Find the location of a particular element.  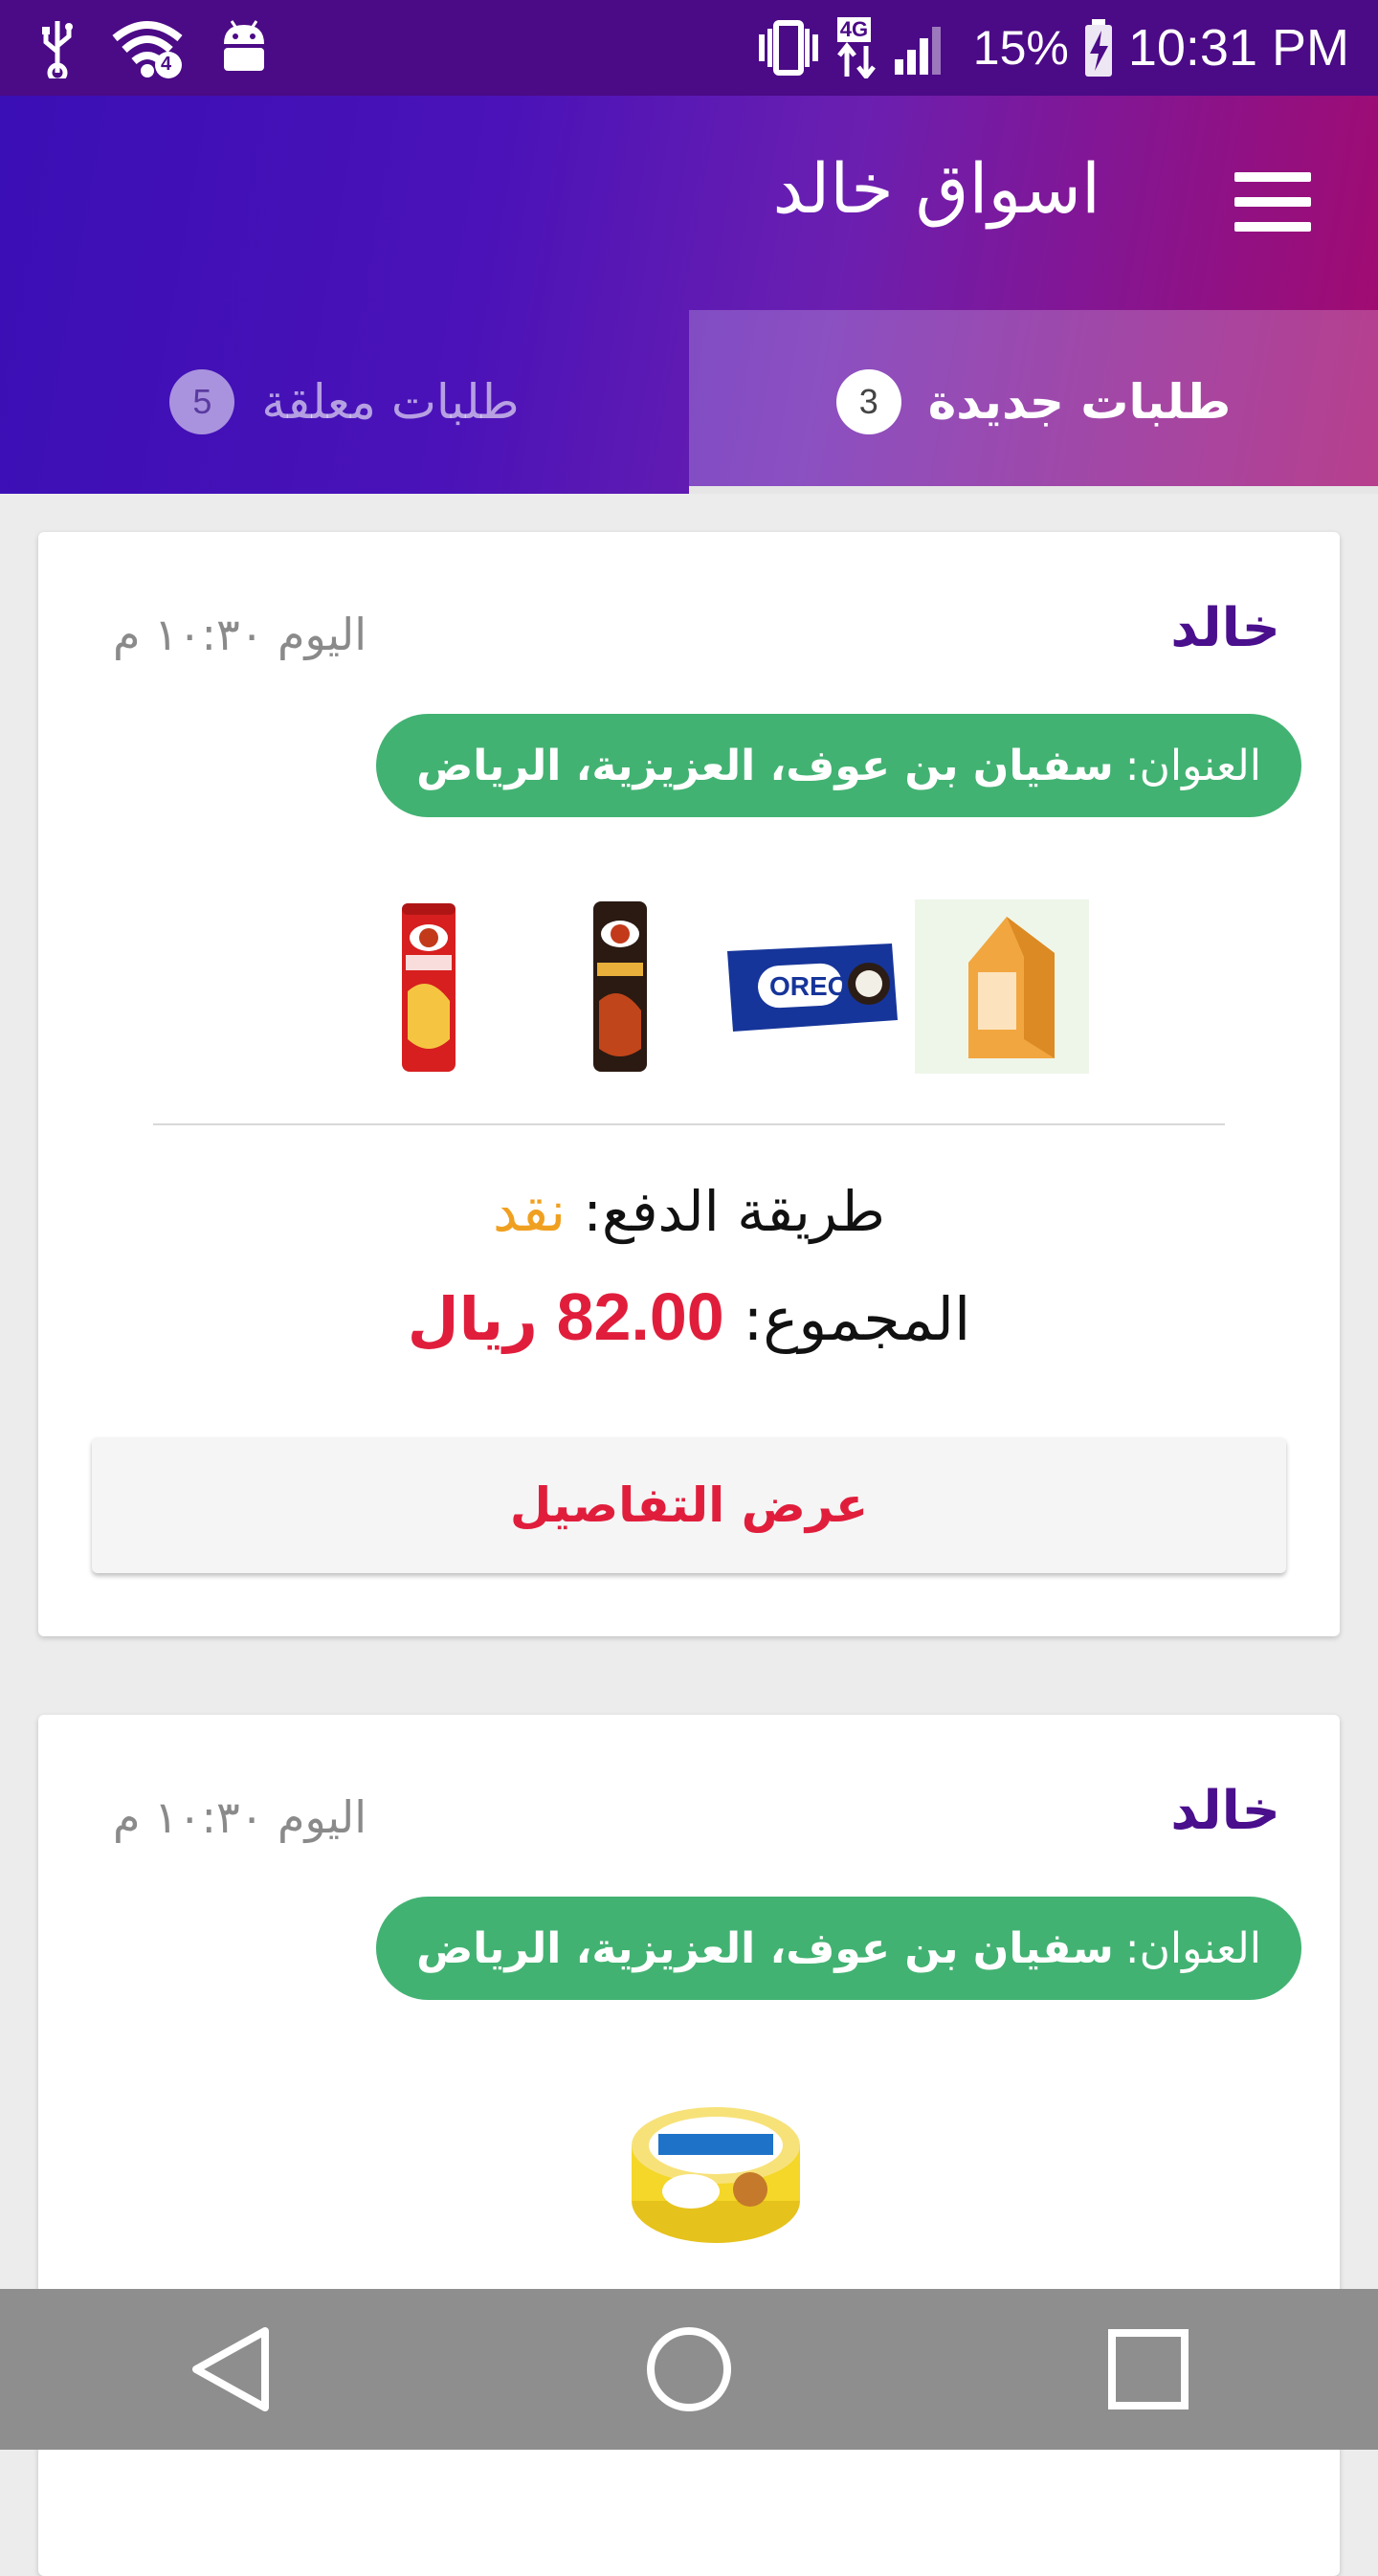

data-4g-icon: 4G is located at coordinates (857, 47).